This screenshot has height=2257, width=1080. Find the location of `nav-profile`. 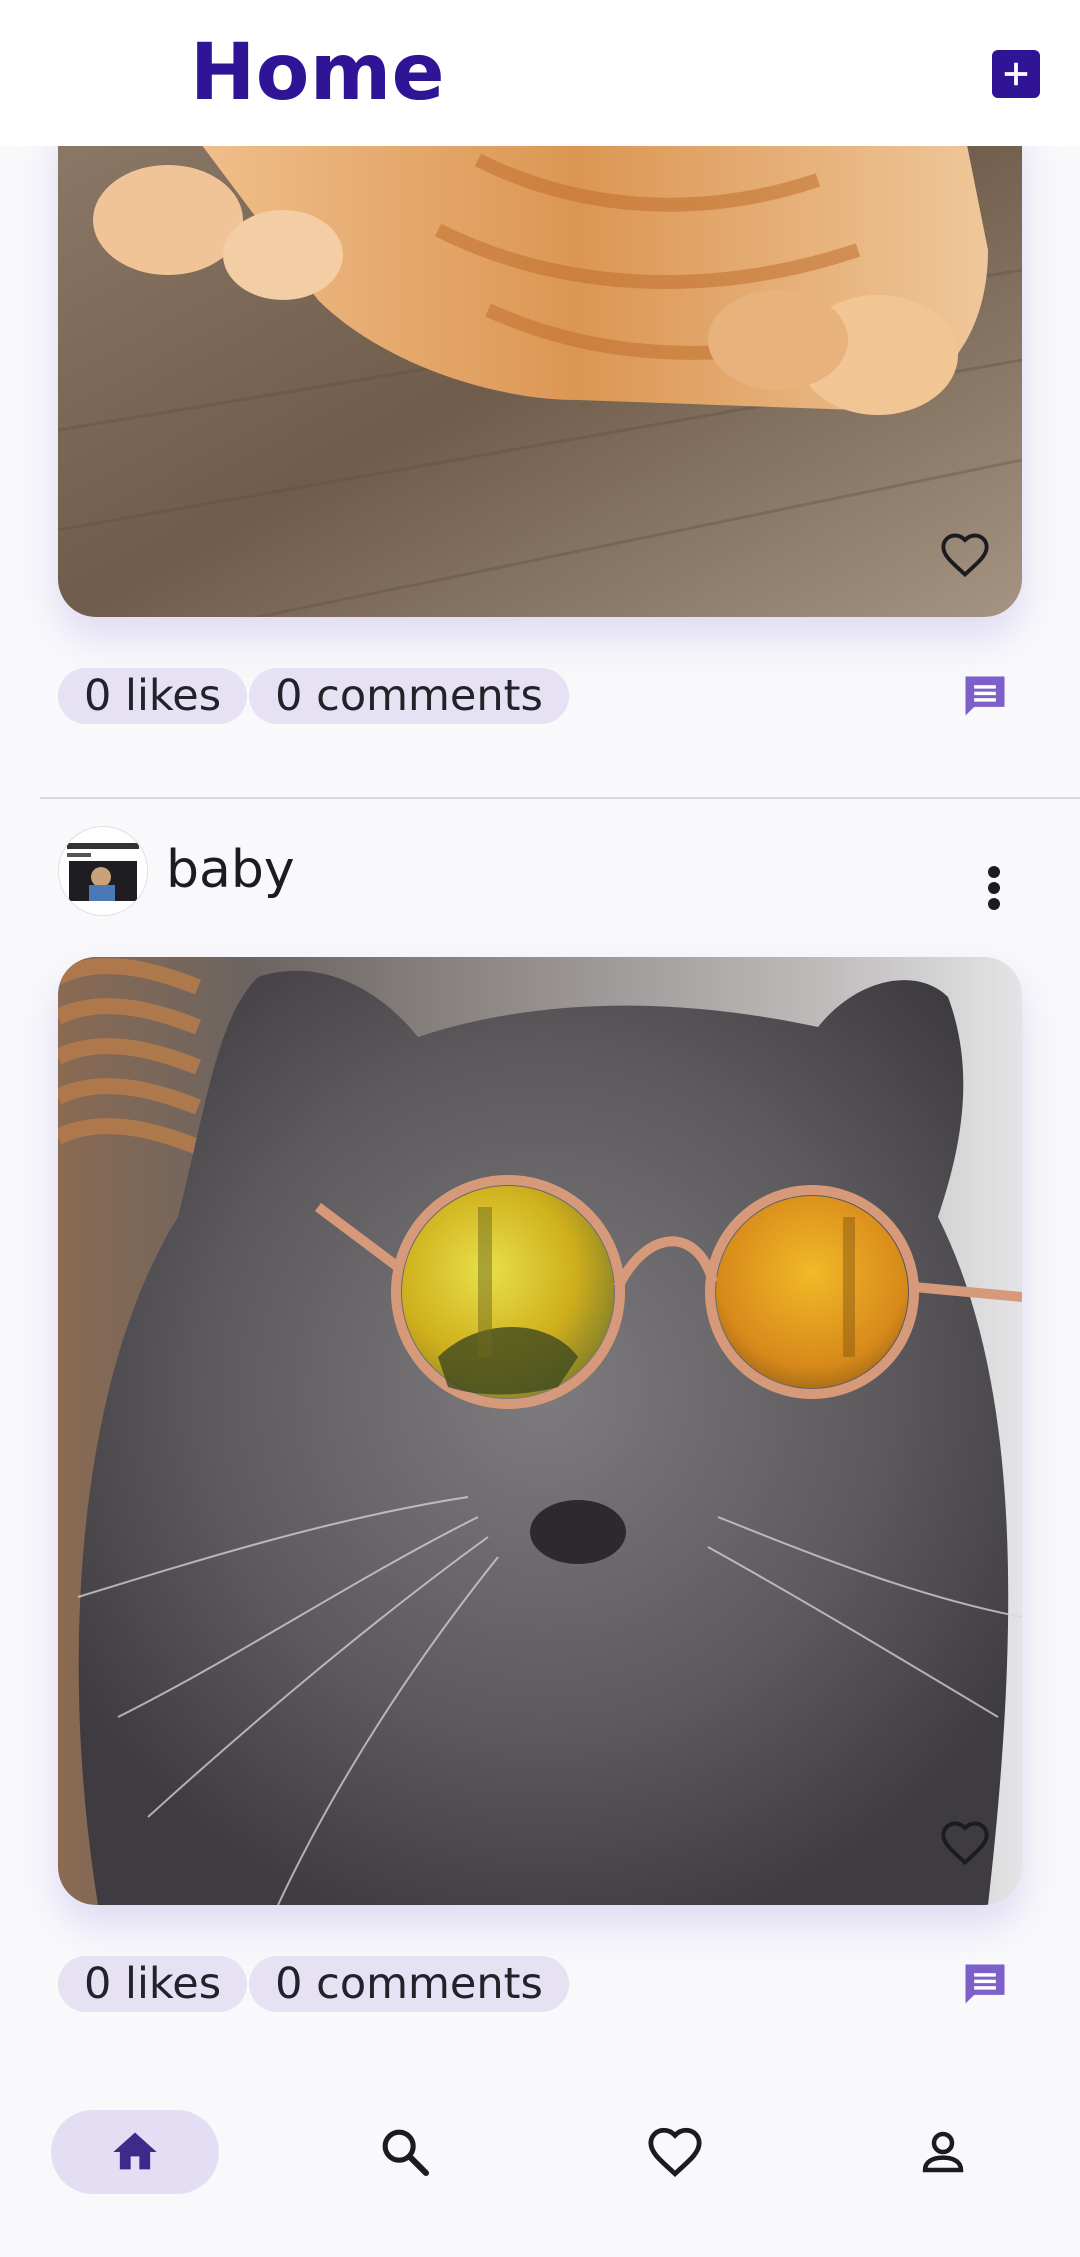

nav-profile is located at coordinates (943, 2152).